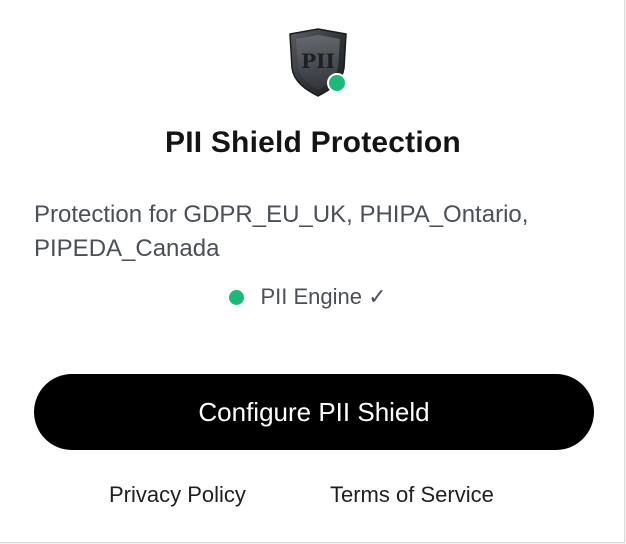 Image resolution: width=626 pixels, height=544 pixels. Describe the element at coordinates (177, 495) in the screenshot. I see `privacy-policy-link: Privacy Policy` at that location.